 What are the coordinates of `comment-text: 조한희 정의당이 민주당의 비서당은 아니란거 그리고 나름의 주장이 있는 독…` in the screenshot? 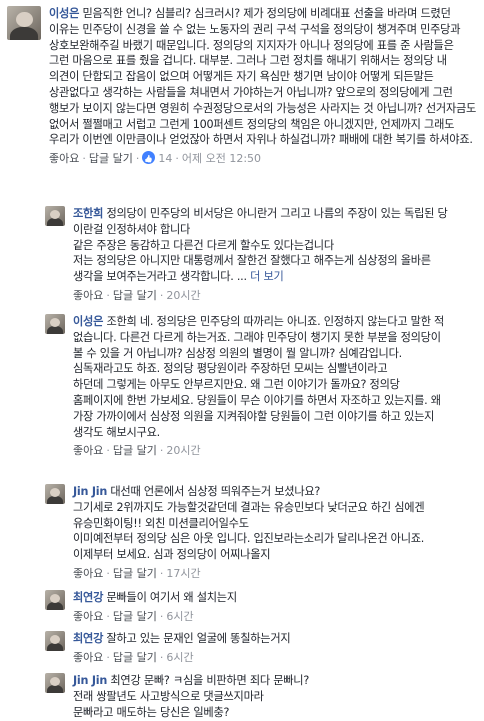 It's located at (262, 245).